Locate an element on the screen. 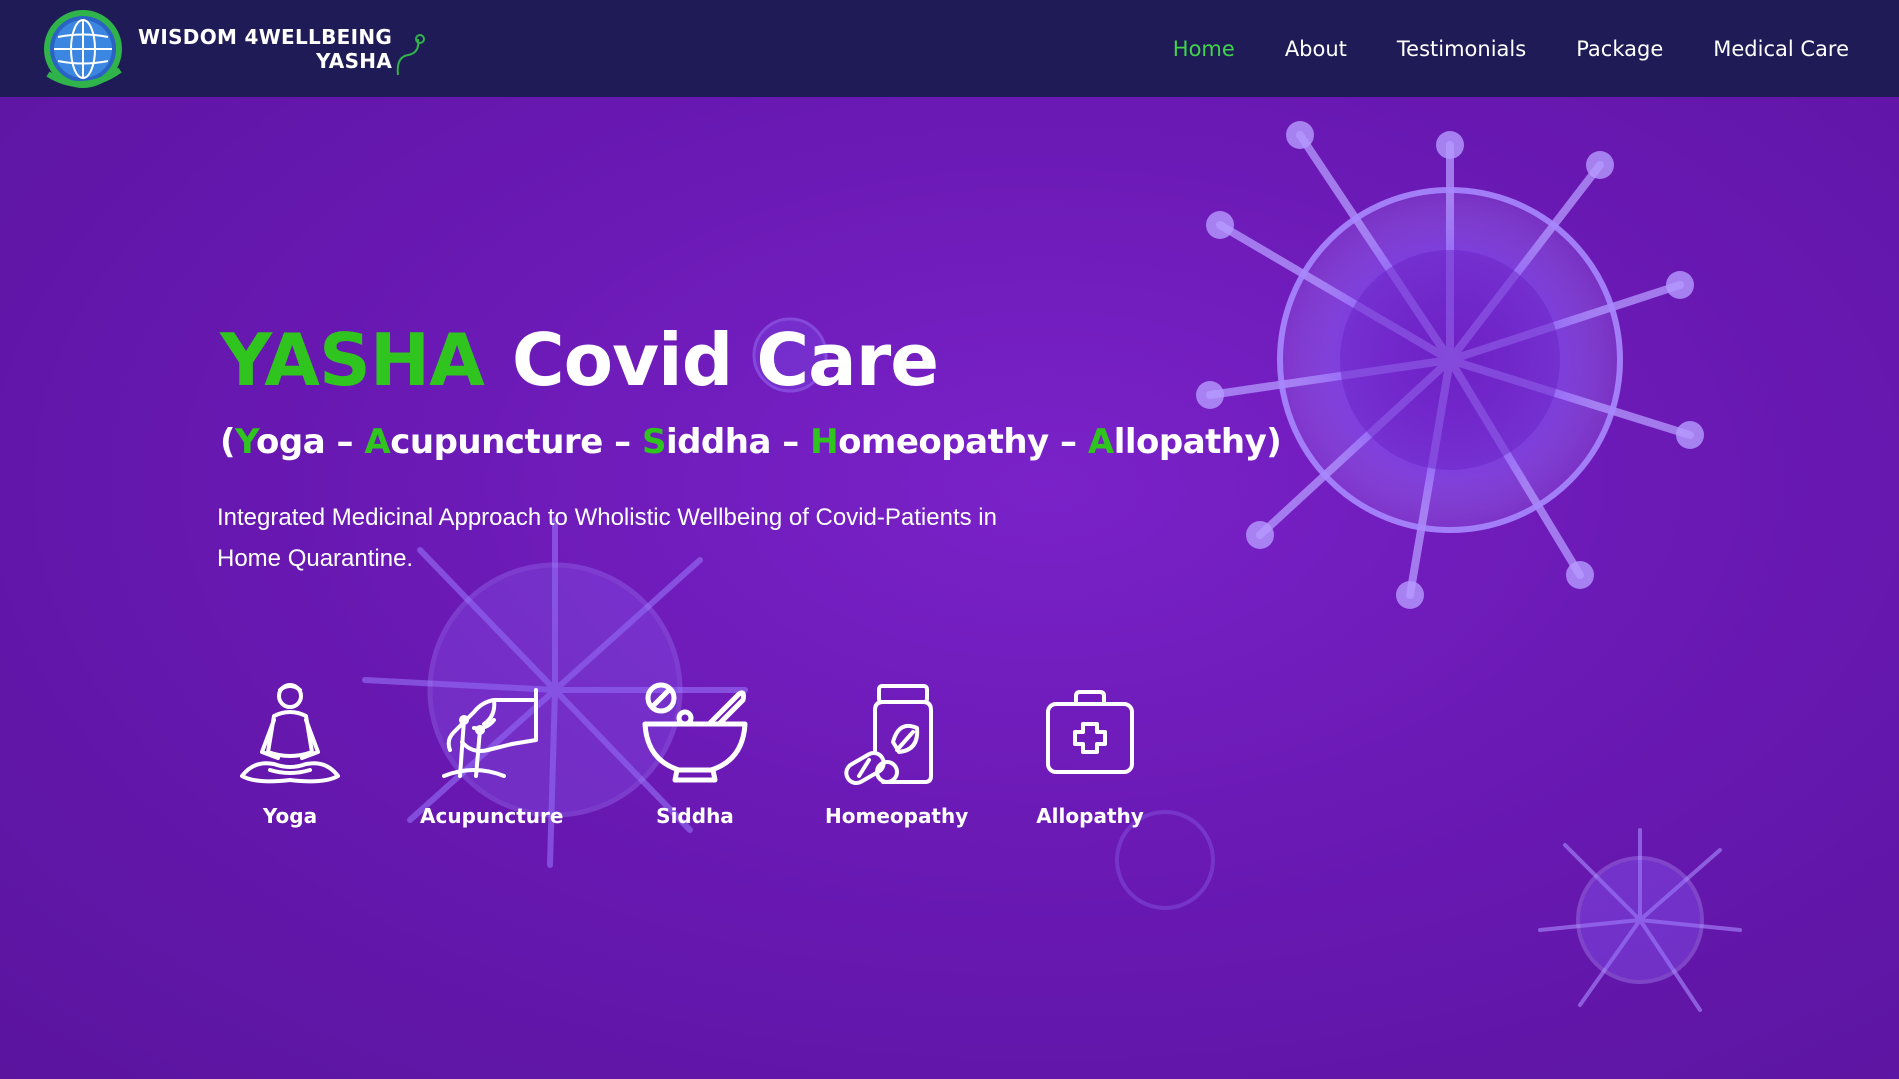 This screenshot has height=1079, width=1899. therapy-label: Siddha is located at coordinates (695, 816).